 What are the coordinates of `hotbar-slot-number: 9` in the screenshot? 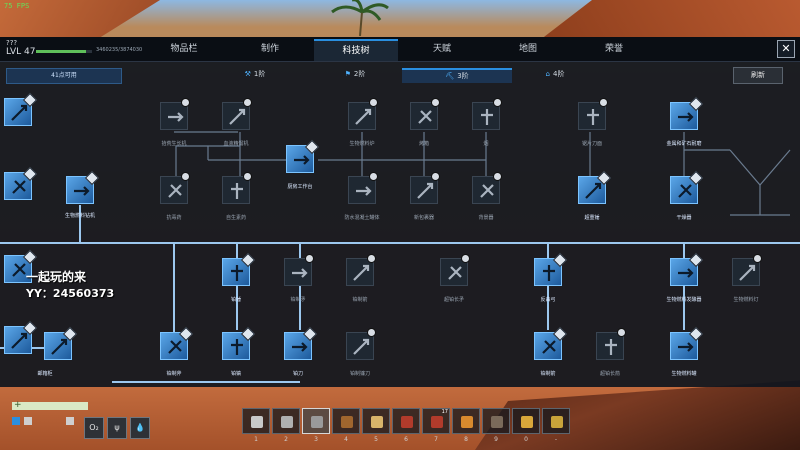 It's located at (496, 439).